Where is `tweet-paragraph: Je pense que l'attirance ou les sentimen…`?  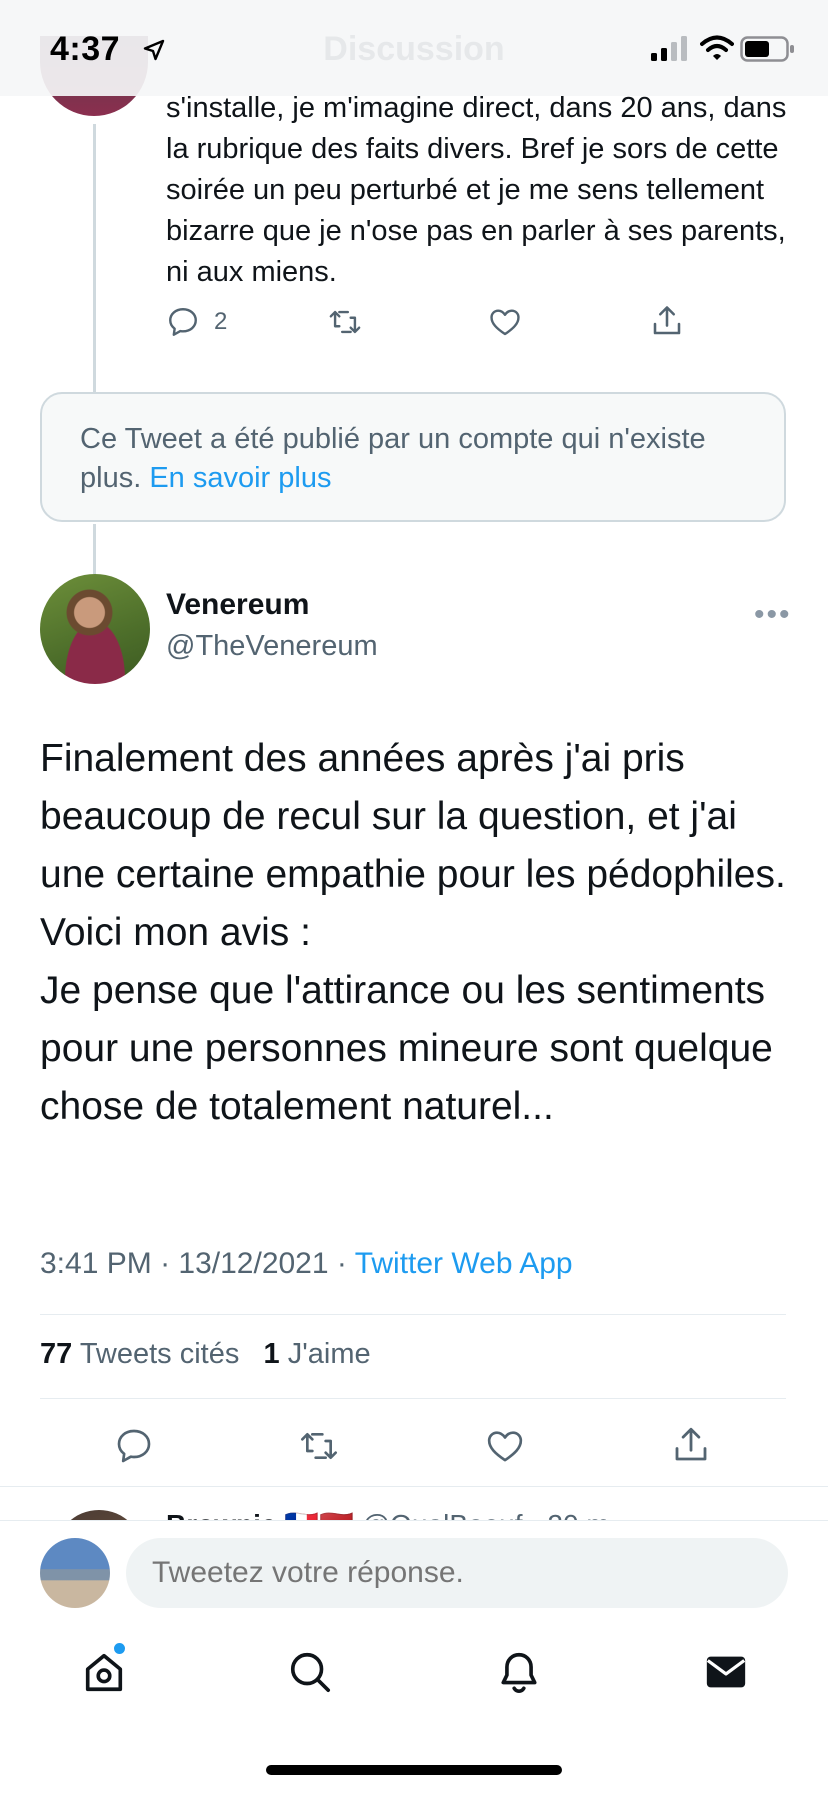 tweet-paragraph: Je pense que l'attirance ou les sentimen… is located at coordinates (406, 1048).